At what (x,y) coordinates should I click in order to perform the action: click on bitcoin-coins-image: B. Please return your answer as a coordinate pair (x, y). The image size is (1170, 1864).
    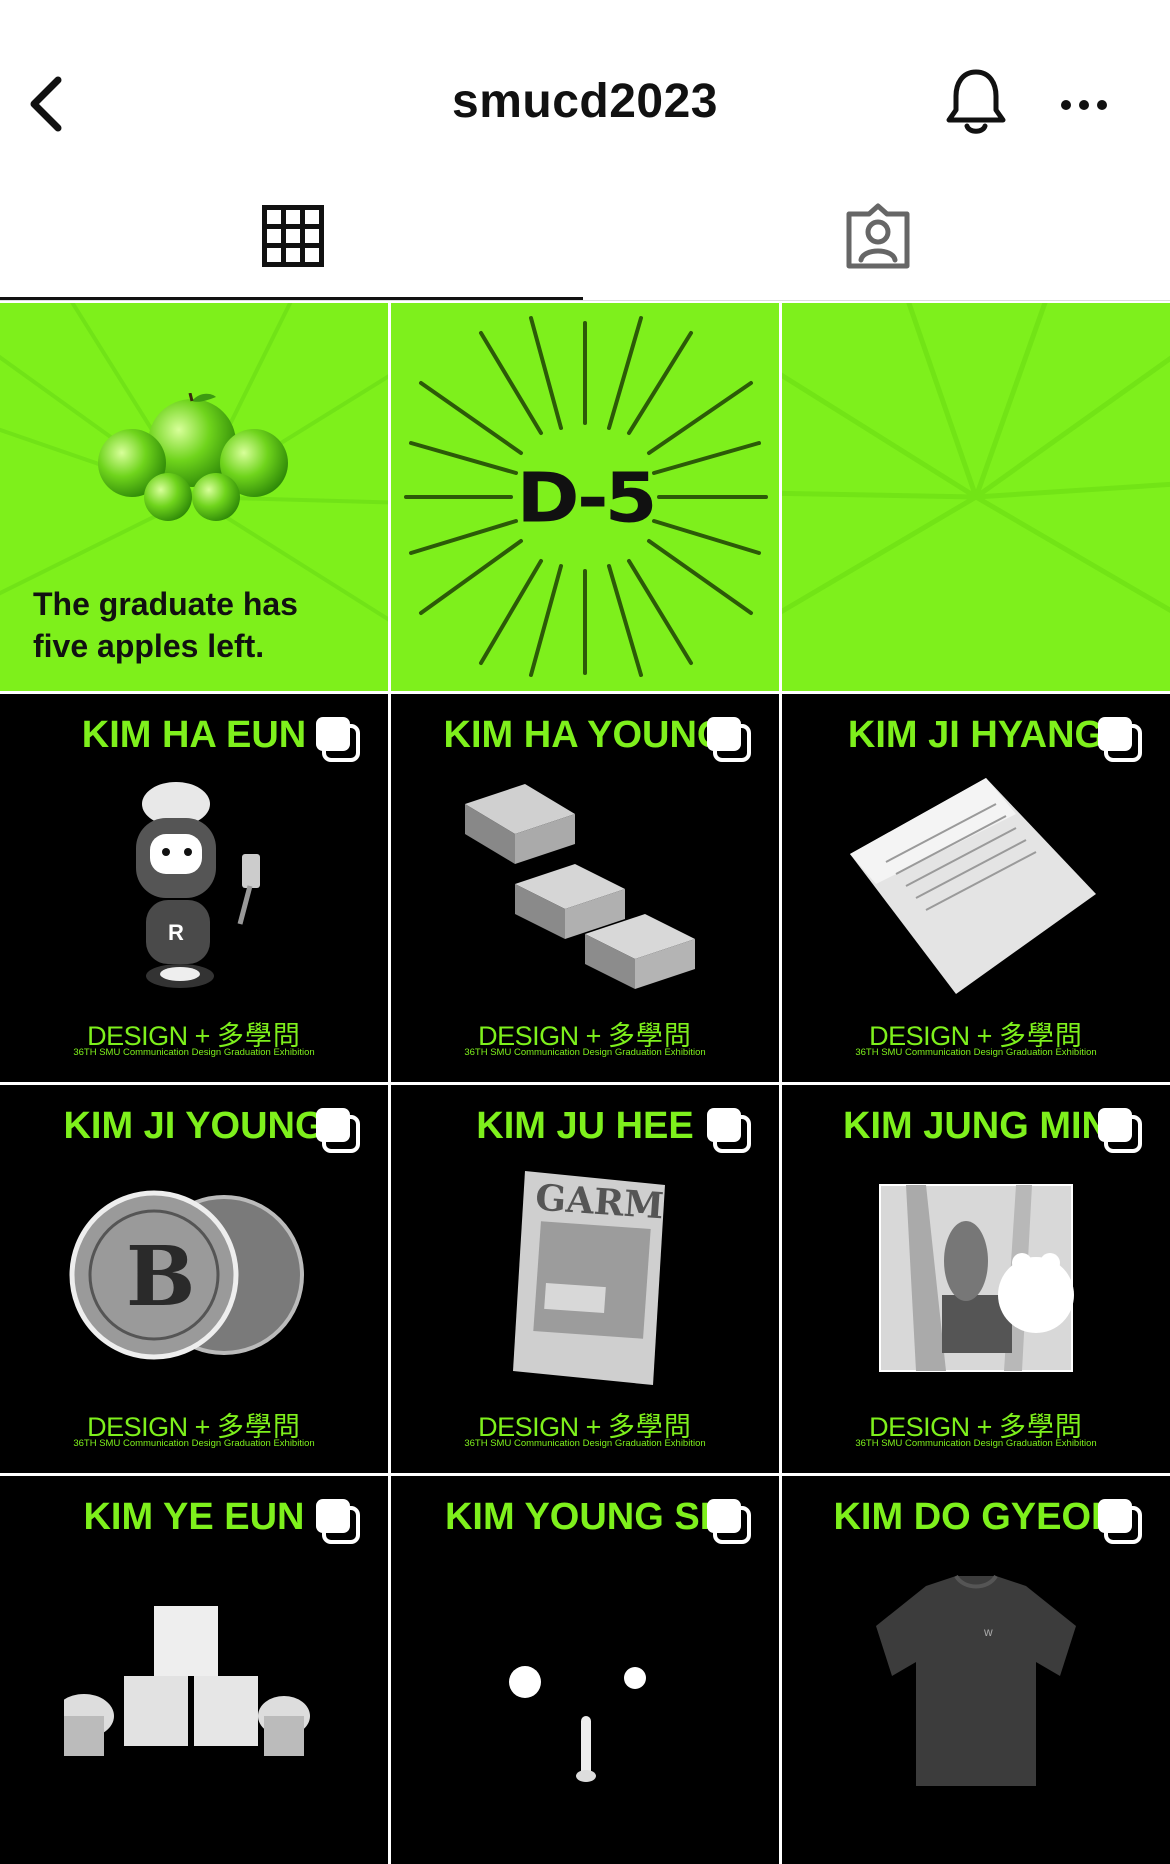
    Looking at the image, I should click on (186, 1275).